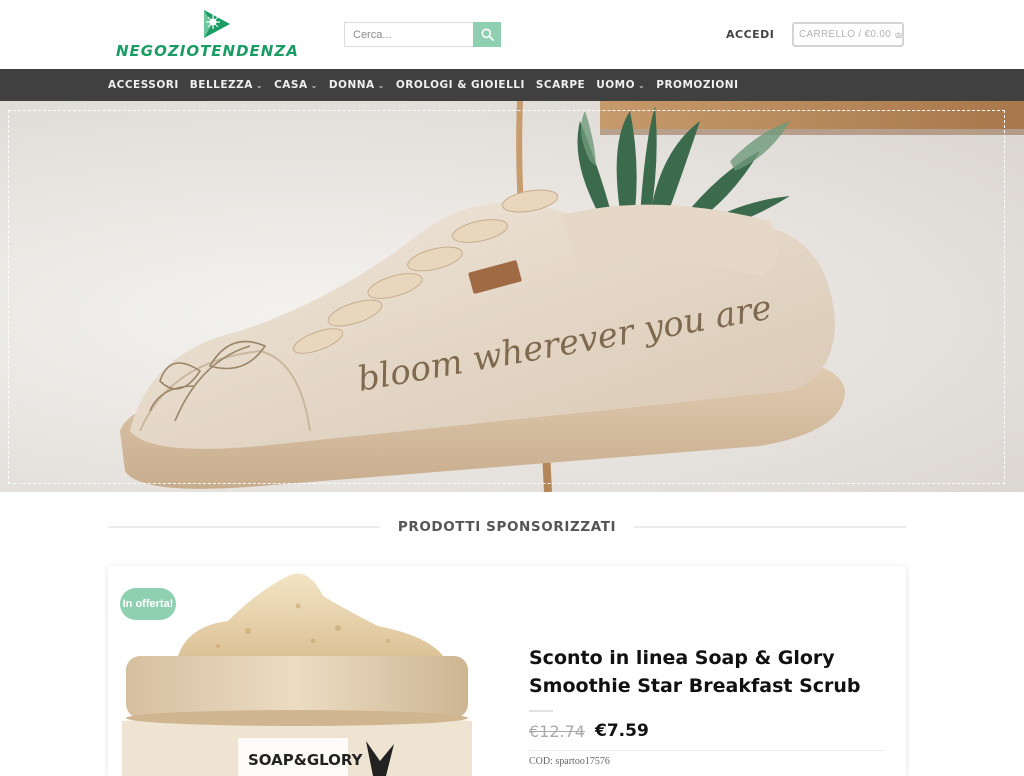 This screenshot has height=776, width=1024. I want to click on nav-item-donna: DONNA ⌄, so click(357, 85).